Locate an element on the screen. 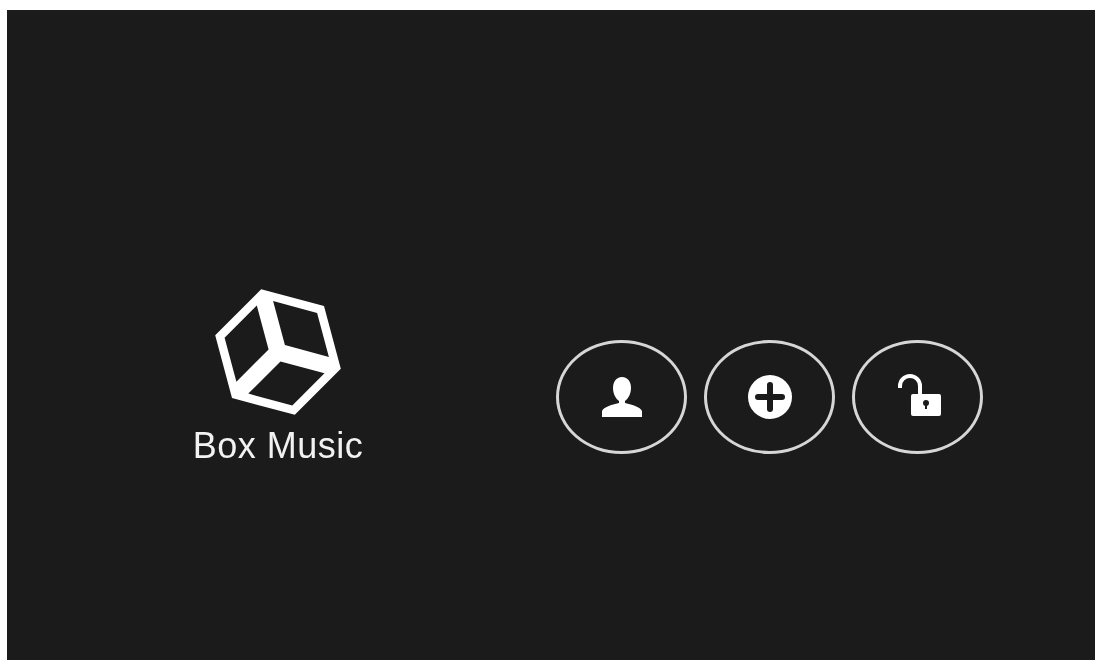 The height and width of the screenshot is (660, 1095). add-button is located at coordinates (769, 397).